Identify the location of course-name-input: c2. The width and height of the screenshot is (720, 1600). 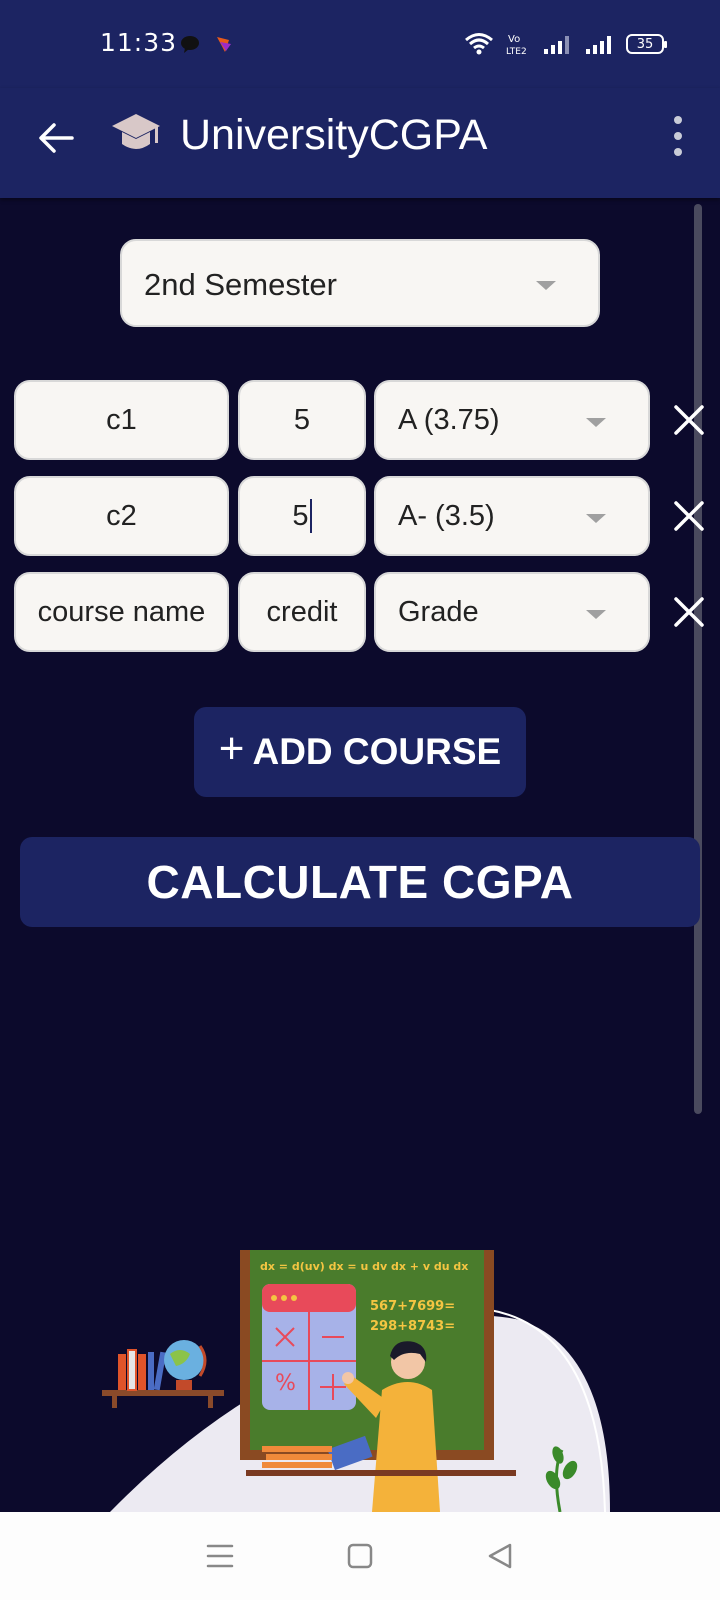
(121, 516).